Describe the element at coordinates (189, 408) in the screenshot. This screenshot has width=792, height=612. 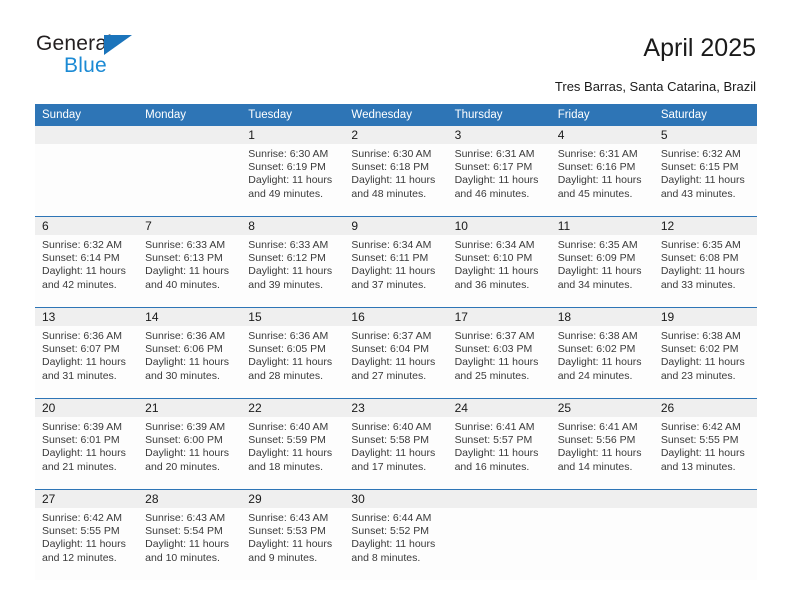
I see `day-number: 21` at that location.